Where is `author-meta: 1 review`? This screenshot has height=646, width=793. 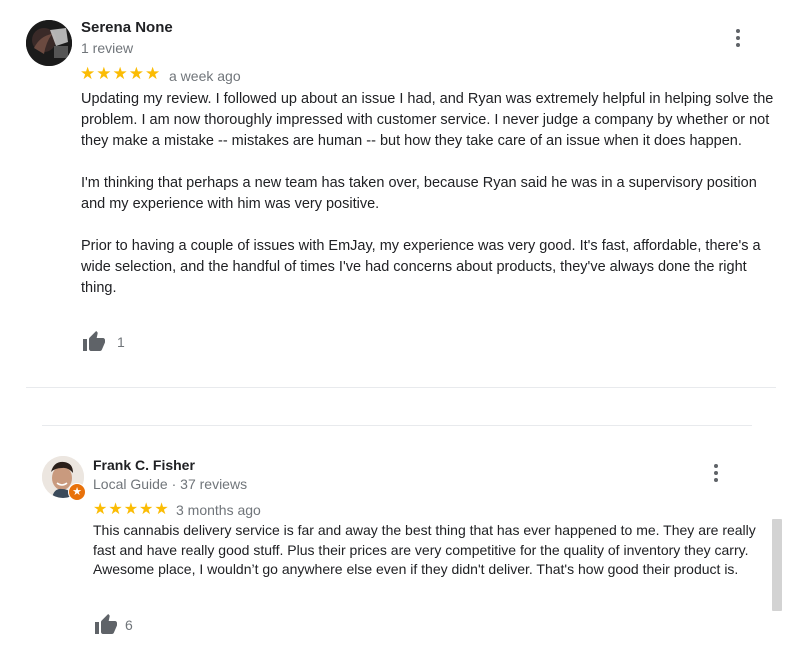
author-meta: 1 review is located at coordinates (107, 48).